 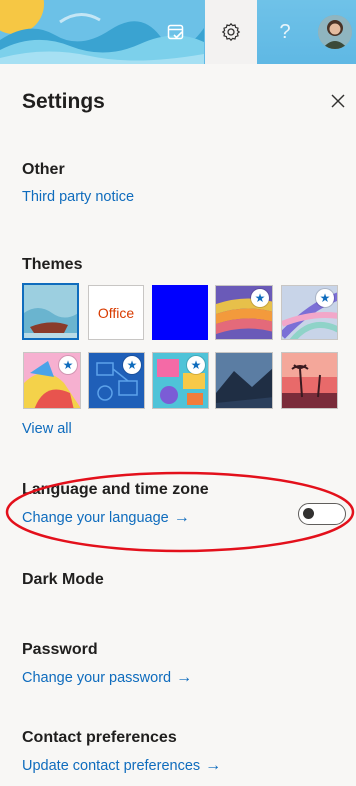 I want to click on view-all-themes-link: View all, so click(x=47, y=429).